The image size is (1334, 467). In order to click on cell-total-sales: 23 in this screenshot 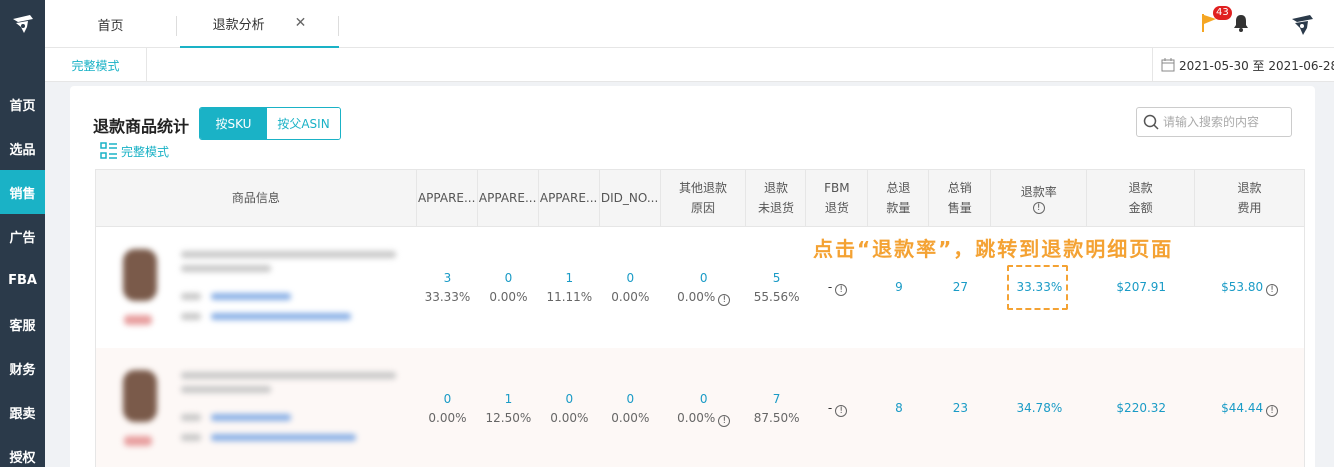, I will do `click(960, 407)`.